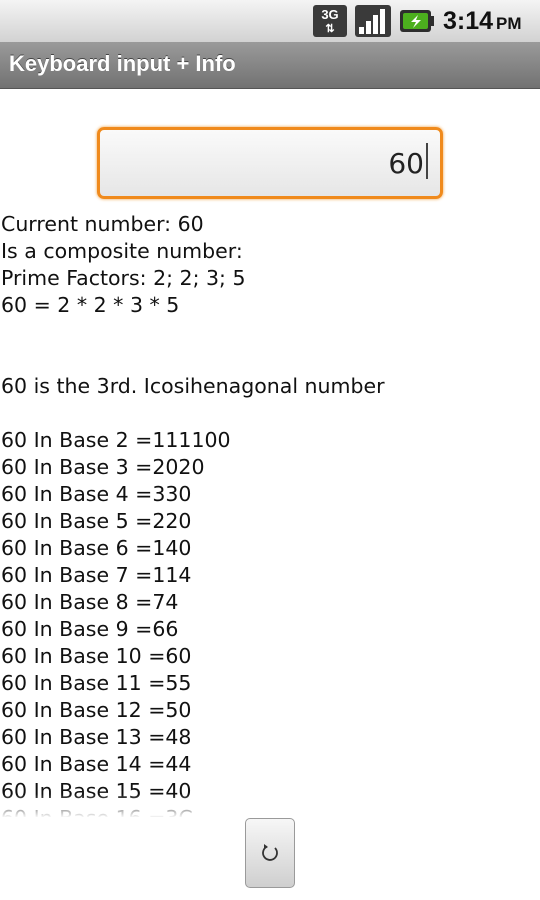  I want to click on network-type-label: 3G, so click(330, 14).